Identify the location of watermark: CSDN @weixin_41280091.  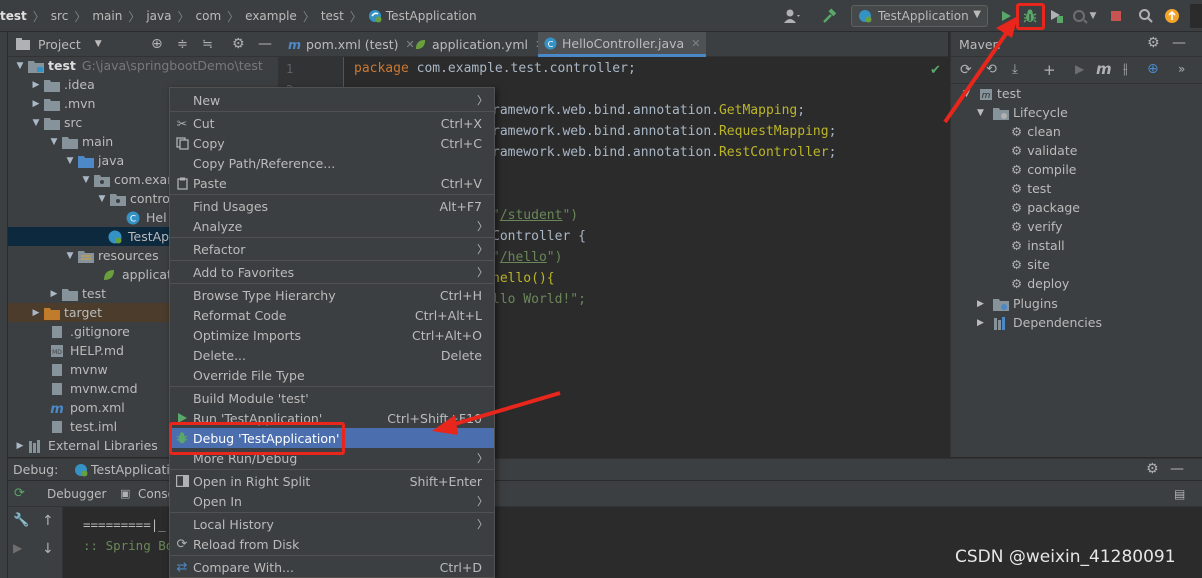
(1065, 557).